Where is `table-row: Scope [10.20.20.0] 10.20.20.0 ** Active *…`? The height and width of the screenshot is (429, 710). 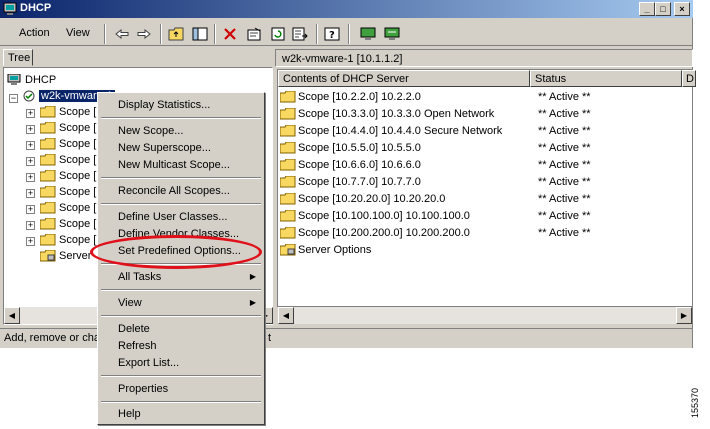 table-row: Scope [10.20.20.0] 10.20.20.0 ** Active *… is located at coordinates (485, 199).